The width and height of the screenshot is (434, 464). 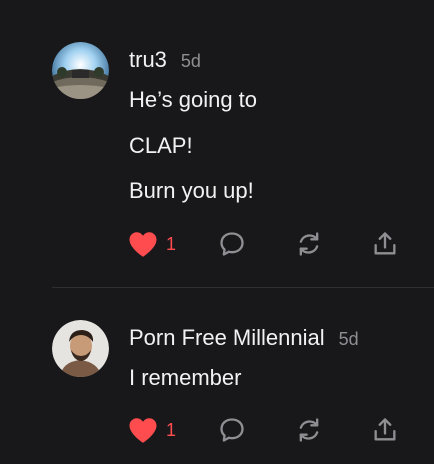 What do you see at coordinates (161, 145) in the screenshot?
I see `comment-text-line: CLAP!` at bounding box center [161, 145].